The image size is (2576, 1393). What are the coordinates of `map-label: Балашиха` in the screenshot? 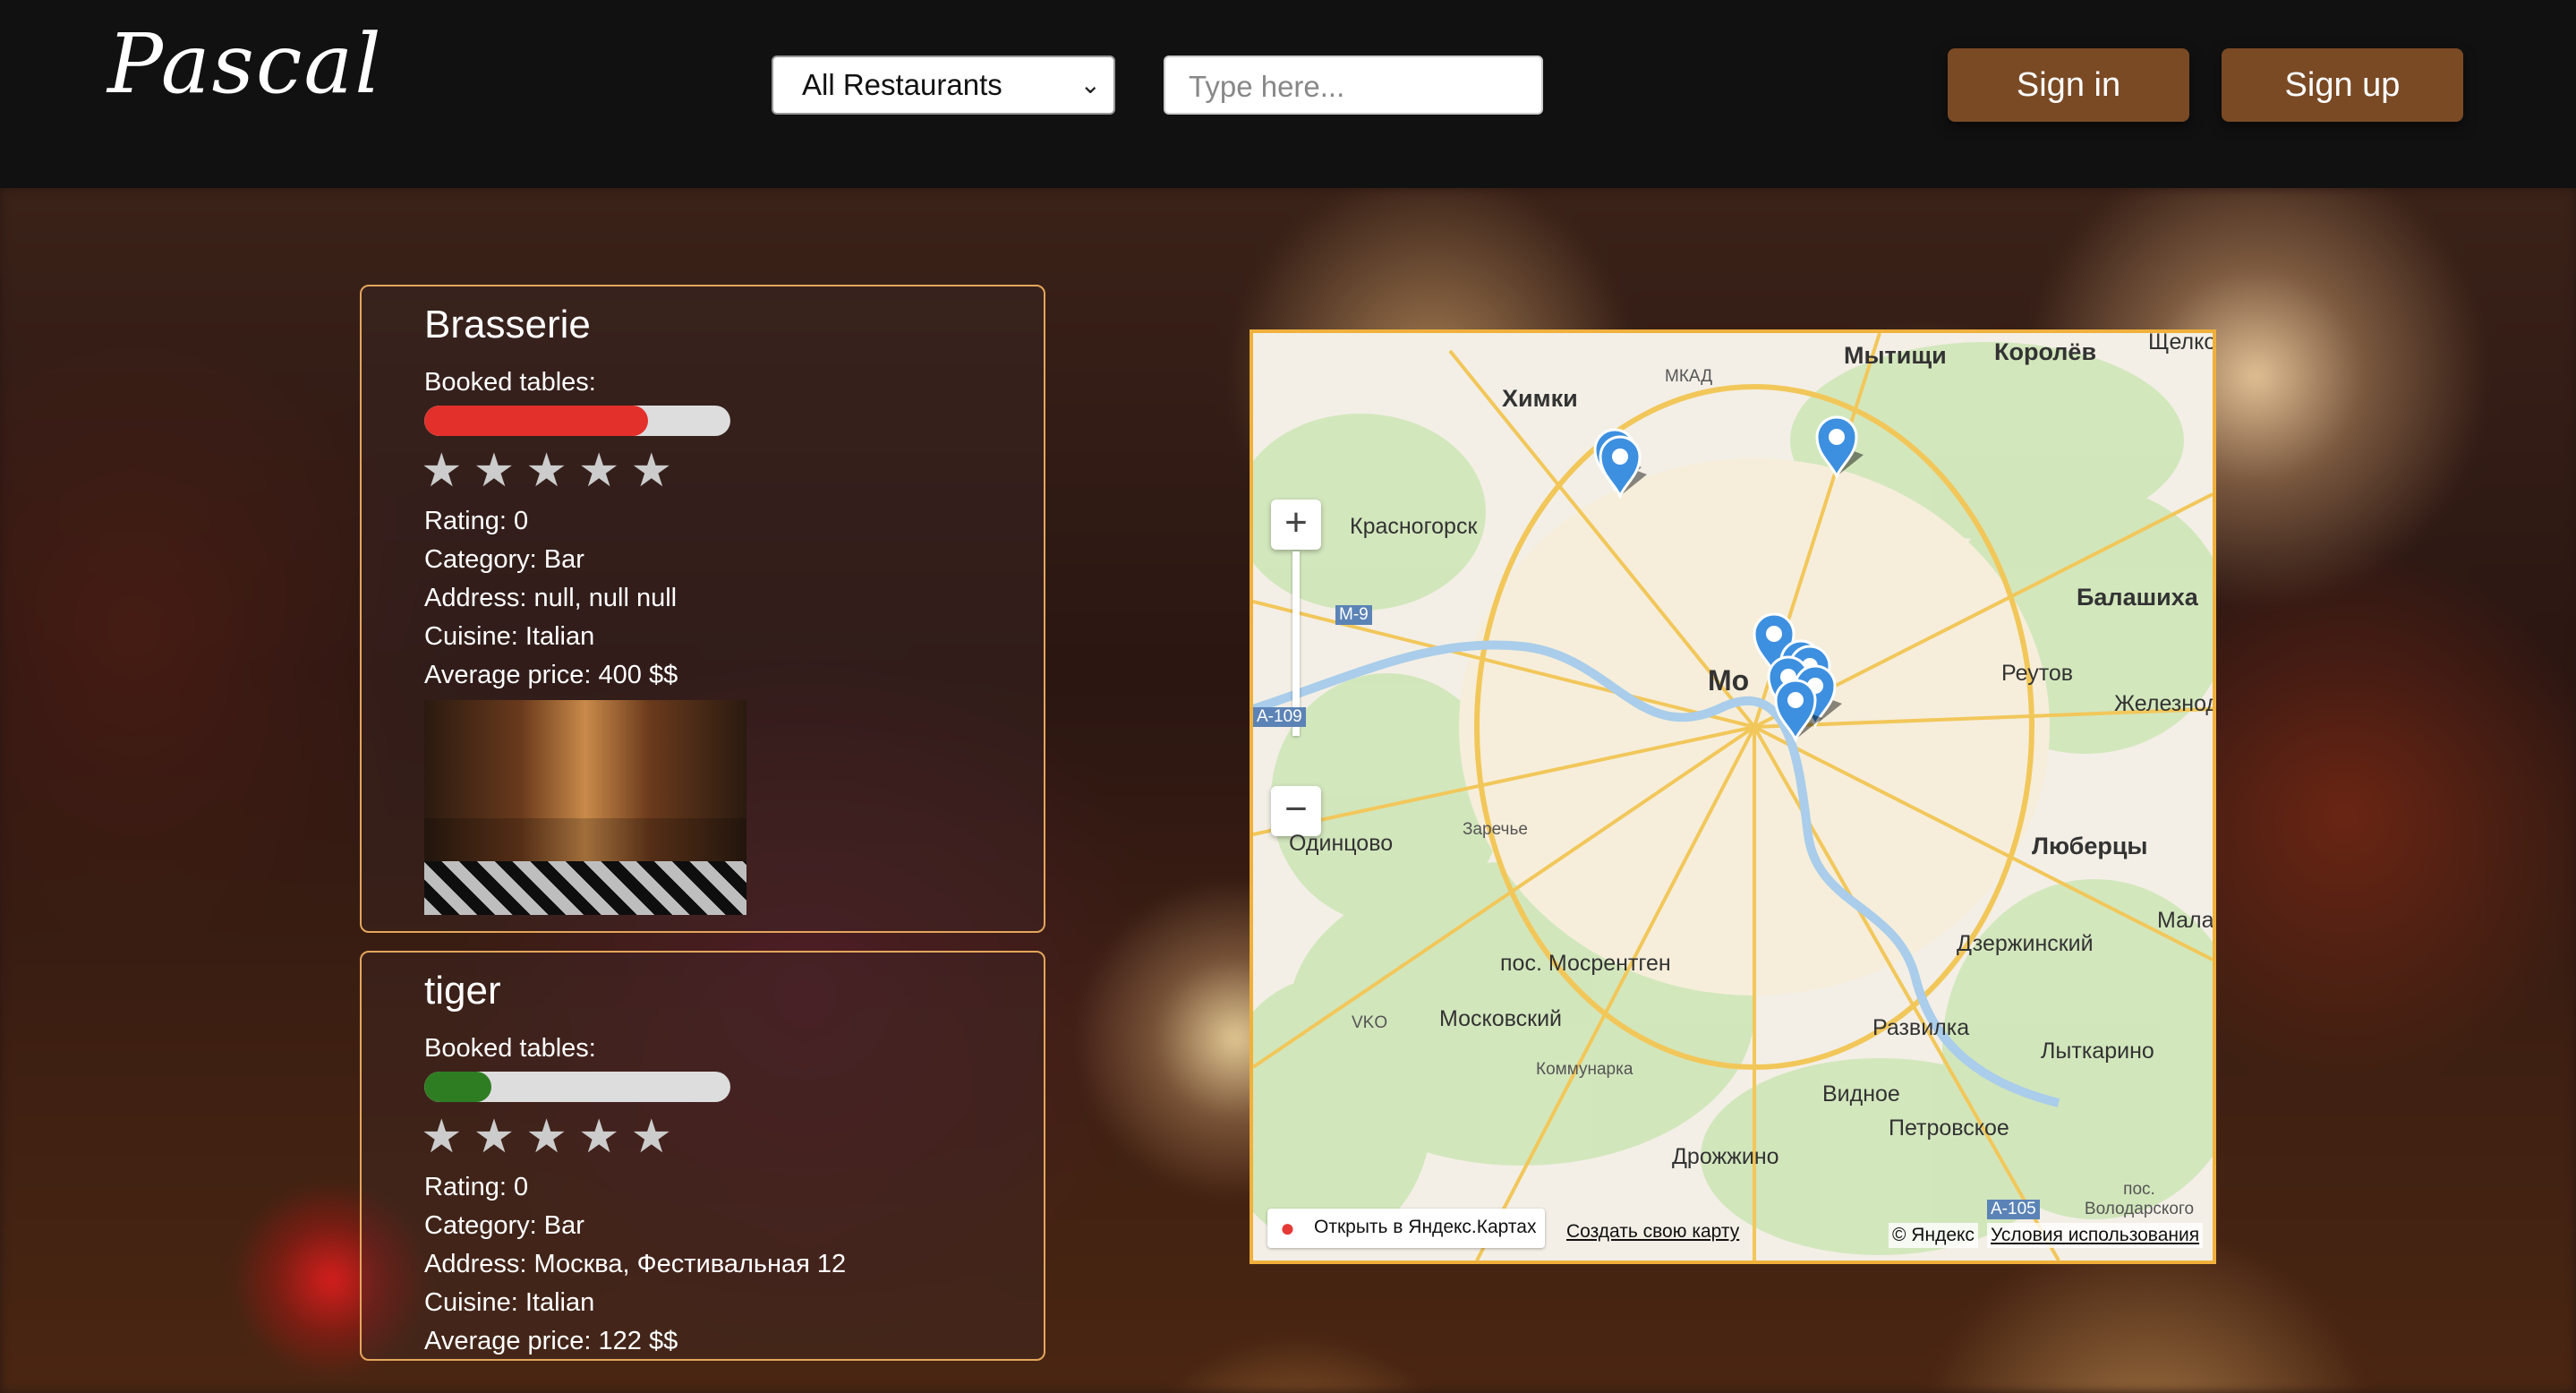 It's located at (2137, 598).